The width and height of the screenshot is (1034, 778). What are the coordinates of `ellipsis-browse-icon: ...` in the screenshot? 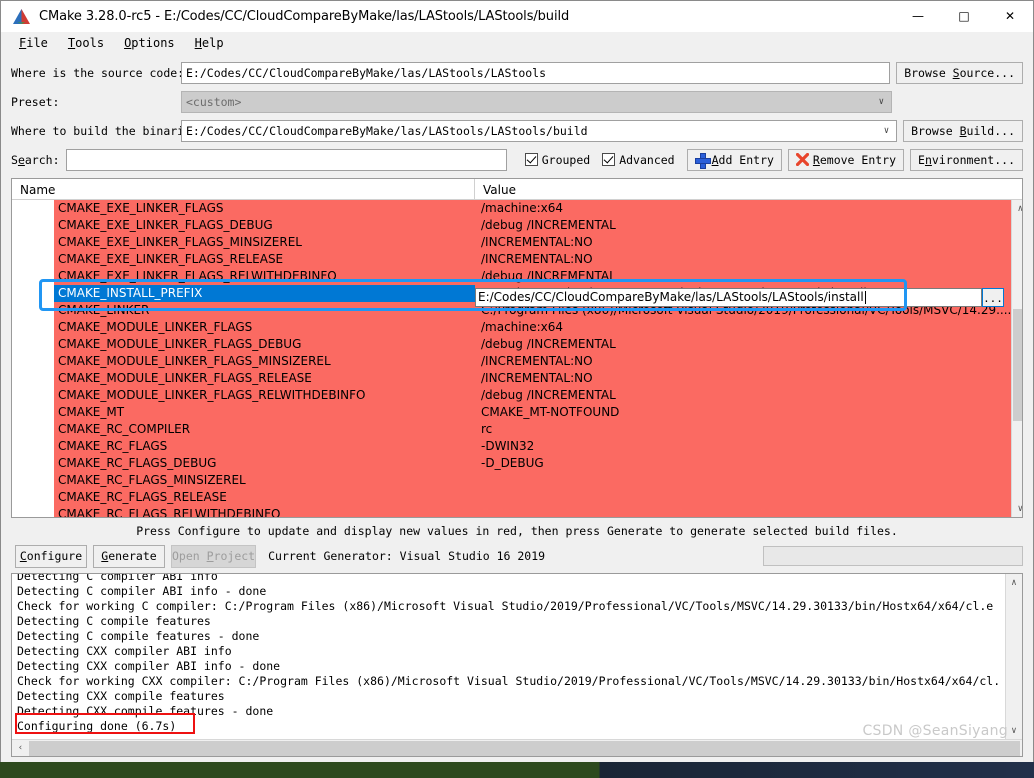 It's located at (993, 297).